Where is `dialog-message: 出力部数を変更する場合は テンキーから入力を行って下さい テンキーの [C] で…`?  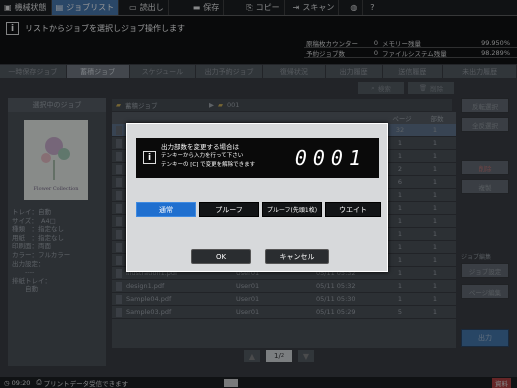 dialog-message: 出力部数を変更する場合は テンキーから入力を行って下さい テンキーの [C] で… is located at coordinates (208, 155).